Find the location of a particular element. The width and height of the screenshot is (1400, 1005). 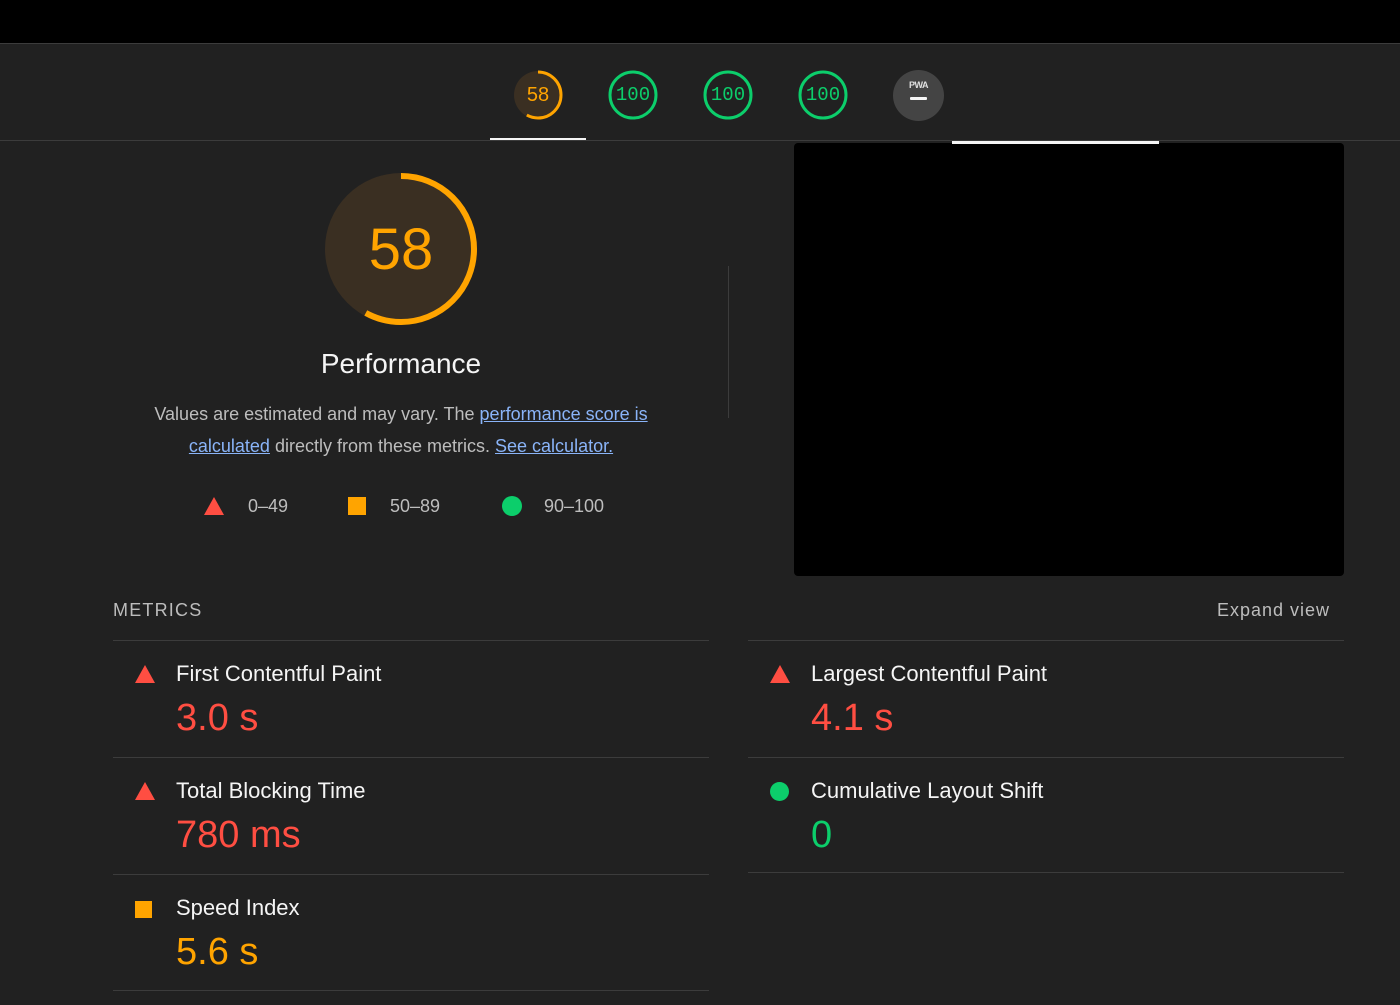

gauge-best-practices: 100 is located at coordinates (728, 95).